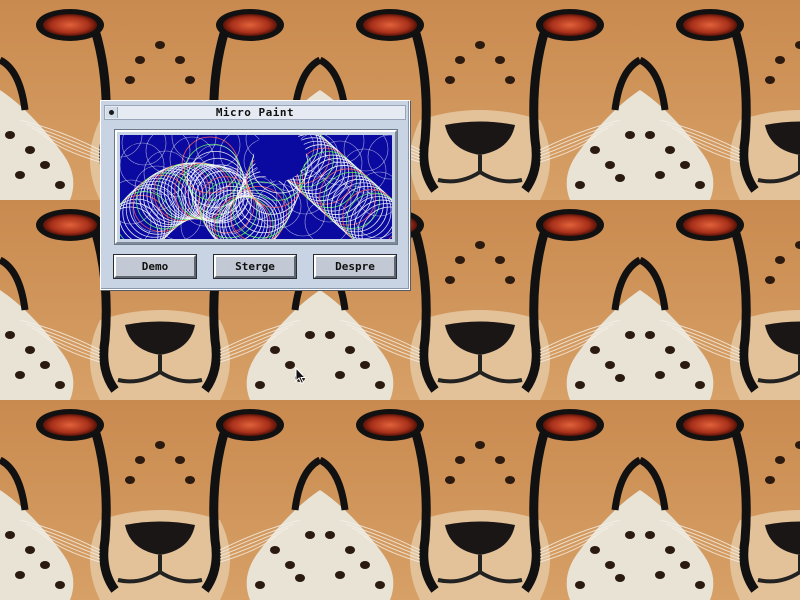  I want to click on demo-button: Demo, so click(155, 266).